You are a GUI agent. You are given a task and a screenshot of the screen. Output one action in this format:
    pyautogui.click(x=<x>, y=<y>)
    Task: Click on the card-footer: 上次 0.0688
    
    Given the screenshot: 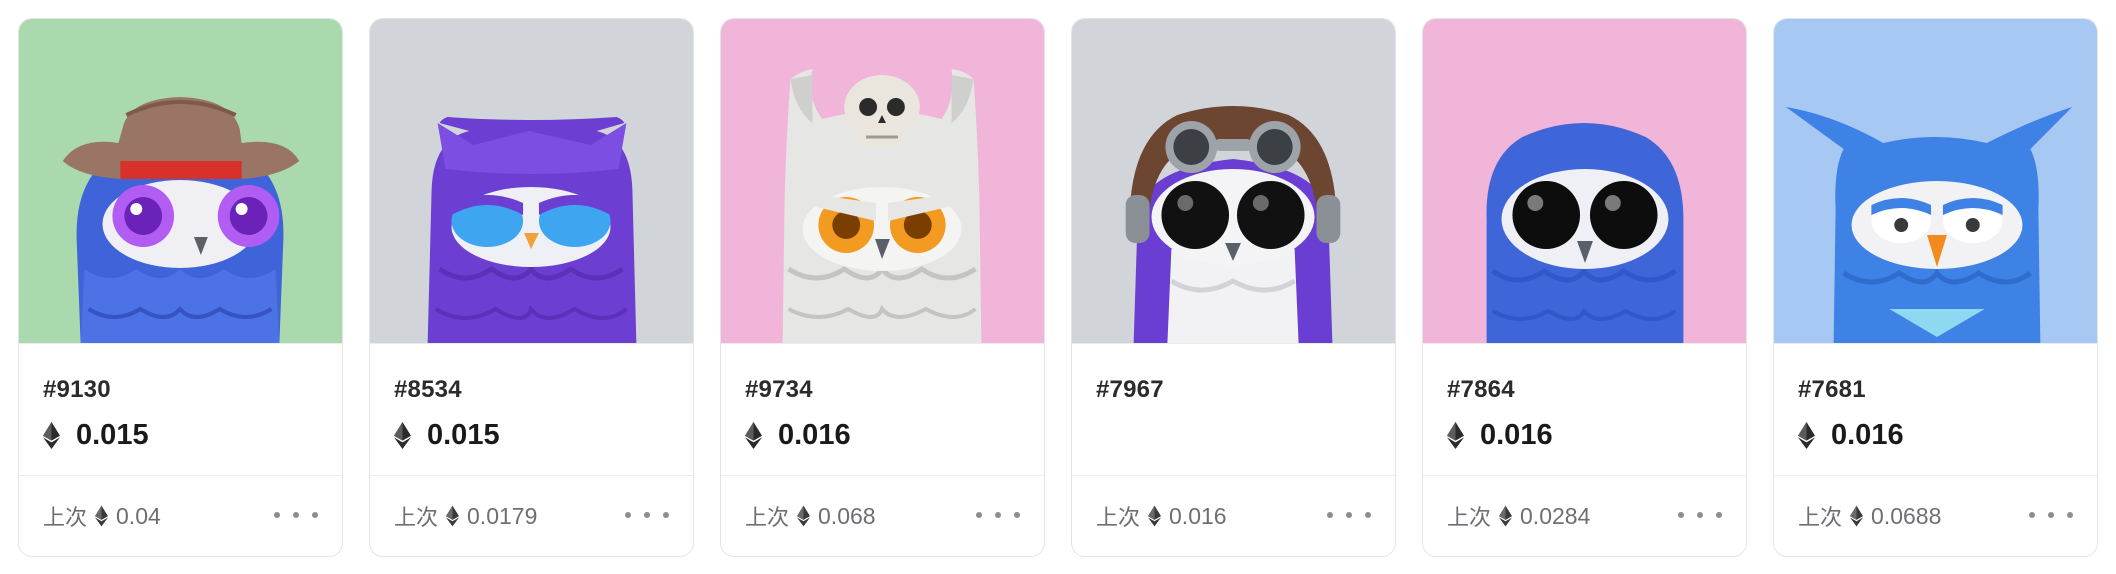 What is the action you would take?
    pyautogui.click(x=1935, y=515)
    